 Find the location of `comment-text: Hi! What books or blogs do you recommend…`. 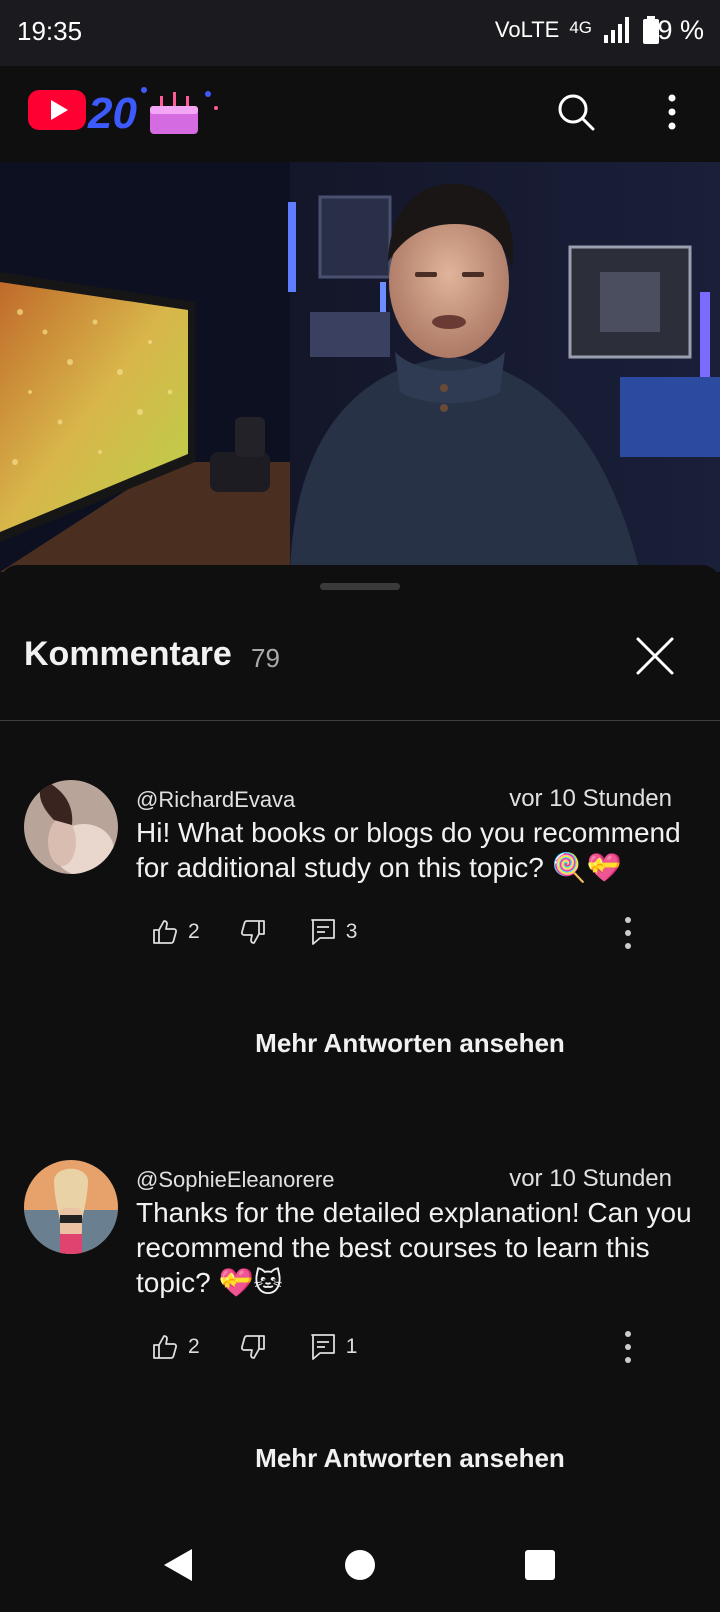

comment-text: Hi! What books or blogs do you recommend… is located at coordinates (408, 850).